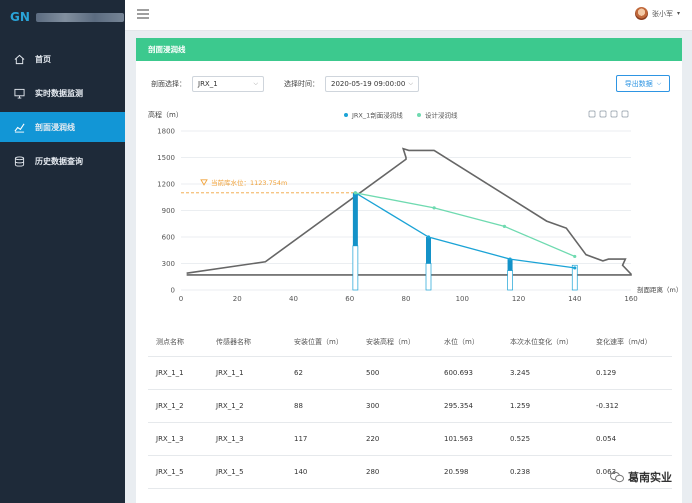 Image resolution: width=692 pixels, height=503 pixels. I want to click on table-cell: 1.259, so click(520, 406).